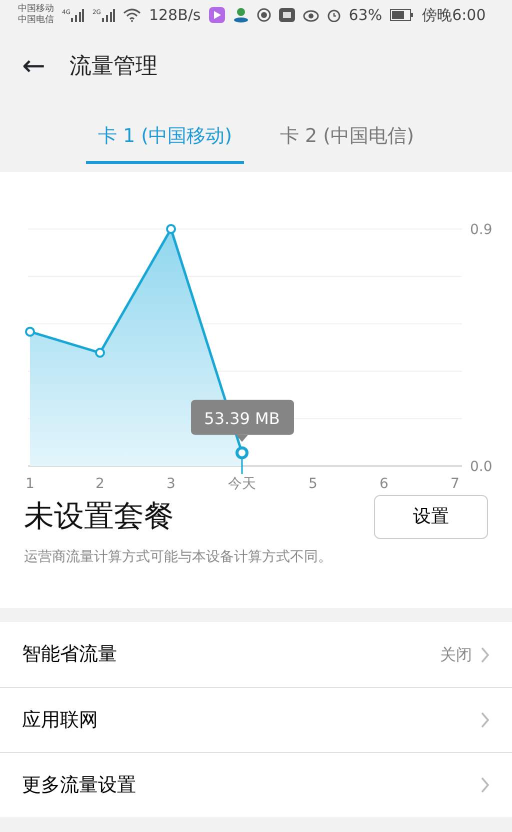 The width and height of the screenshot is (512, 832). Describe the element at coordinates (242, 418) in the screenshot. I see `tooltip-value: 53.39 MB` at that location.